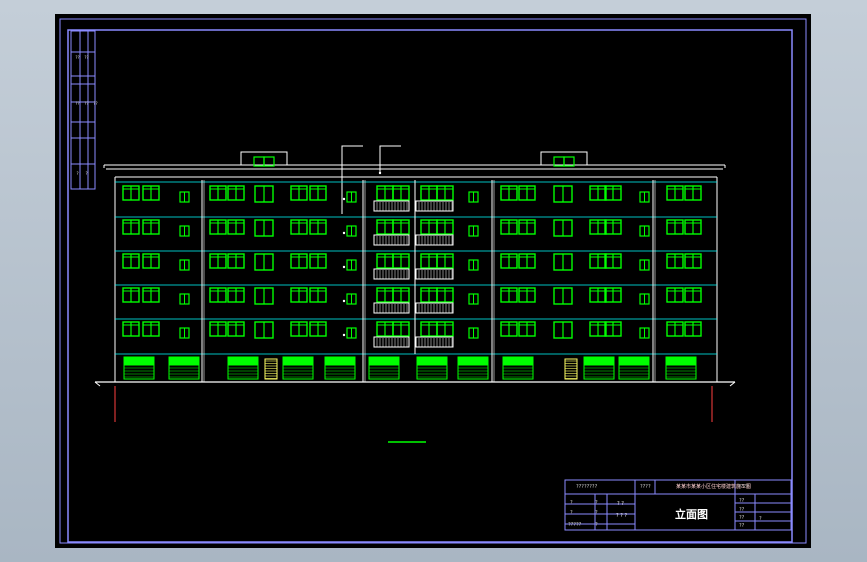 Image resolution: width=867 pixels, height=562 pixels. Describe the element at coordinates (596, 513) in the screenshot. I see `row-value-2: ?` at that location.